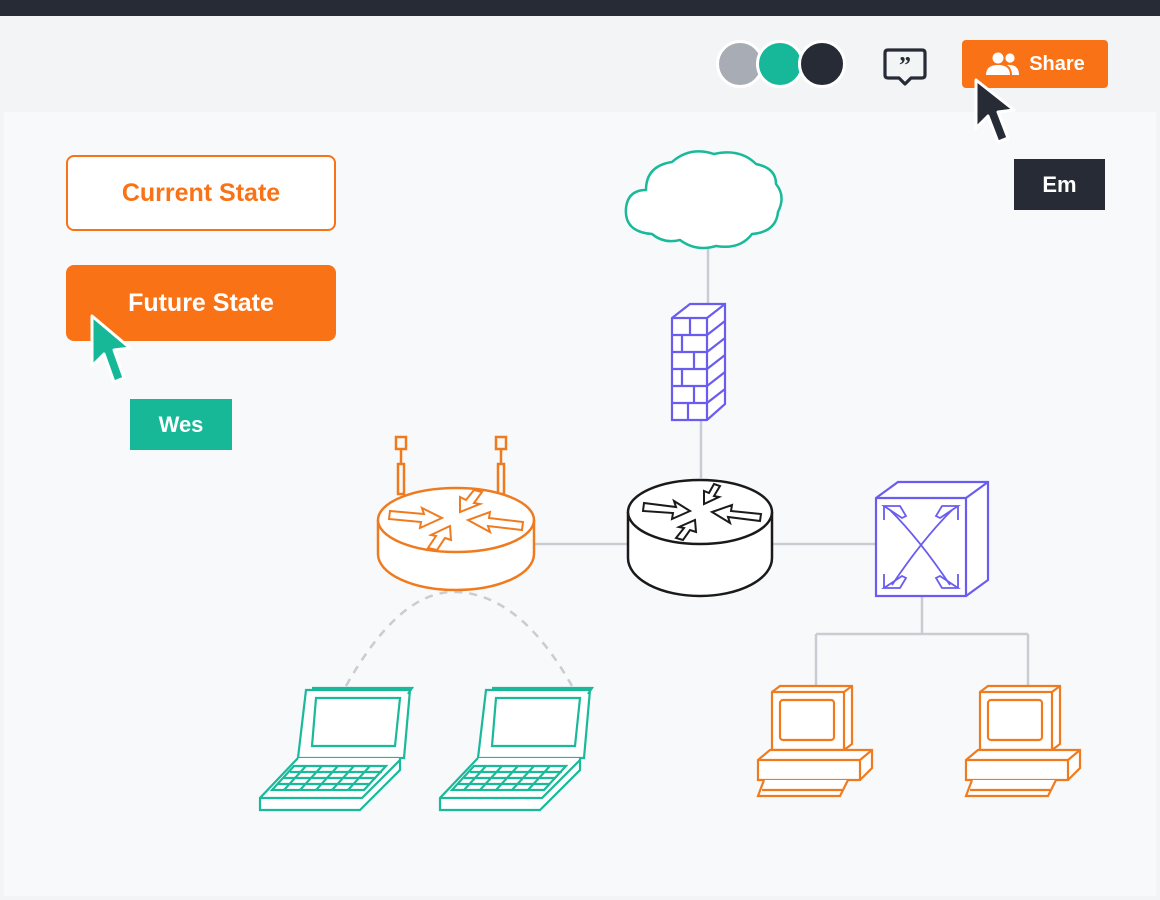 The image size is (1160, 900). Describe the element at coordinates (700, 538) in the screenshot. I see `router-icon` at that location.